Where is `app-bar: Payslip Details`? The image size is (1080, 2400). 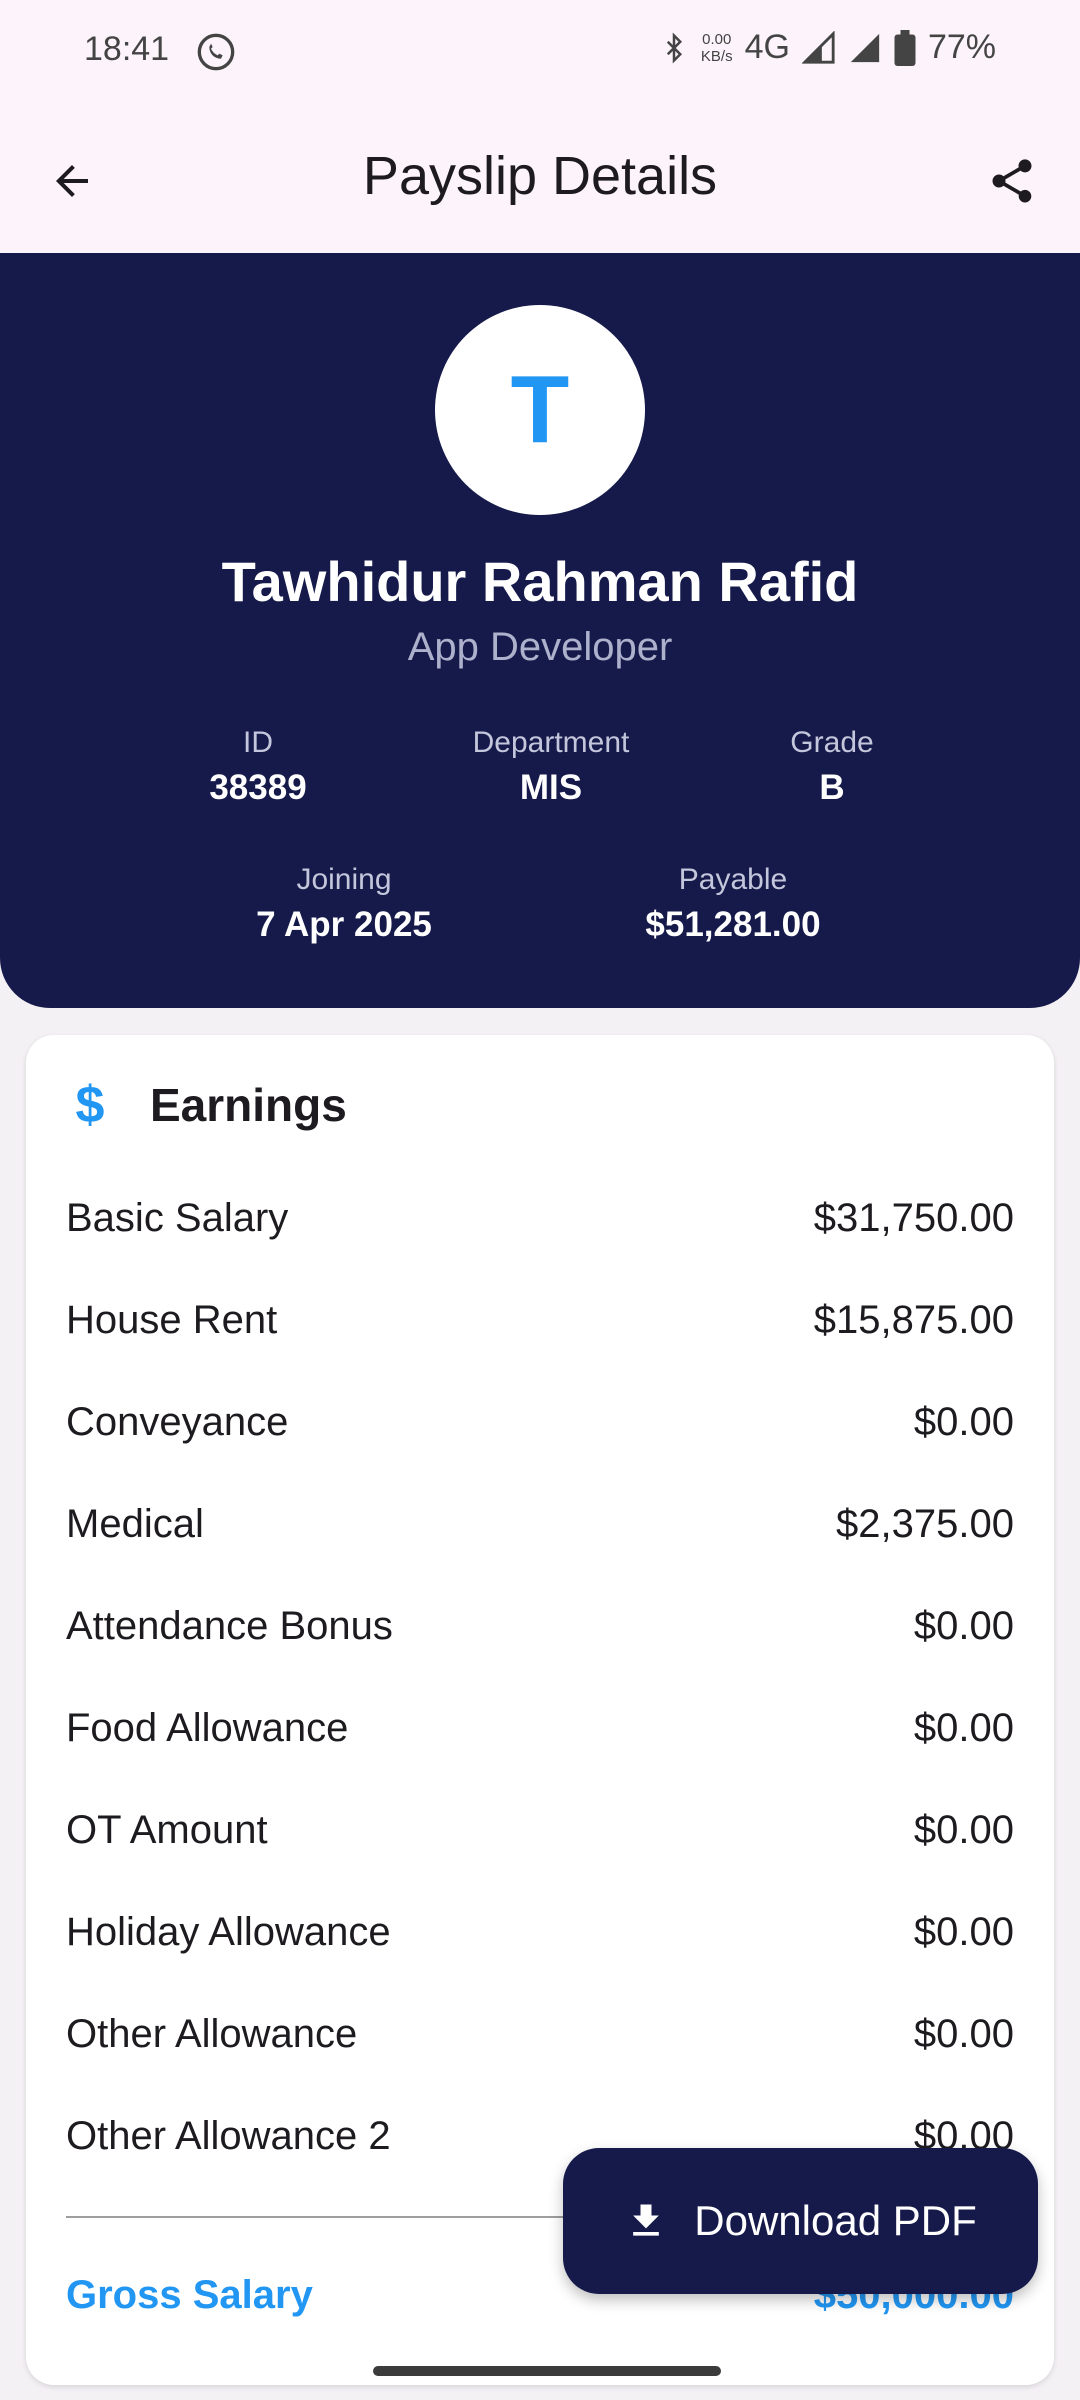
app-bar: Payslip Details is located at coordinates (540, 179).